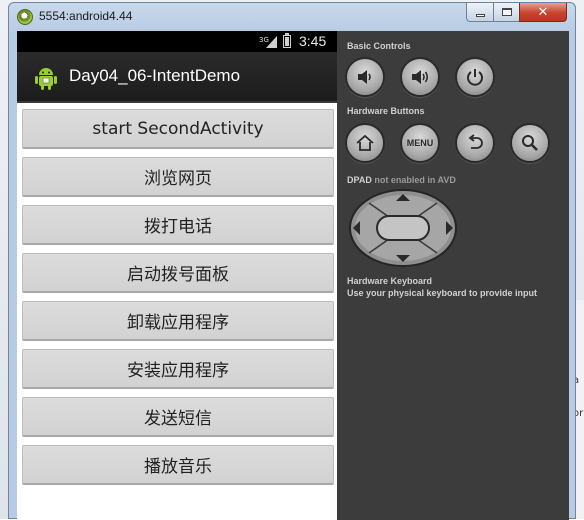 Image resolution: width=584 pixels, height=520 pixels. I want to click on home-button, so click(365, 143).